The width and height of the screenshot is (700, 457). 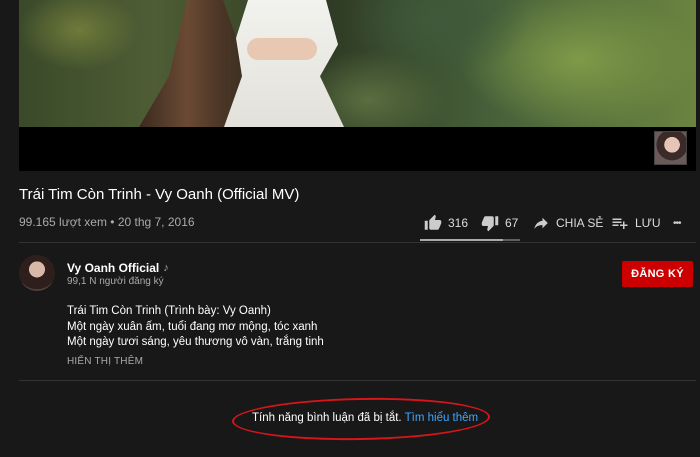 I want to click on dislike-count: 67, so click(x=512, y=223).